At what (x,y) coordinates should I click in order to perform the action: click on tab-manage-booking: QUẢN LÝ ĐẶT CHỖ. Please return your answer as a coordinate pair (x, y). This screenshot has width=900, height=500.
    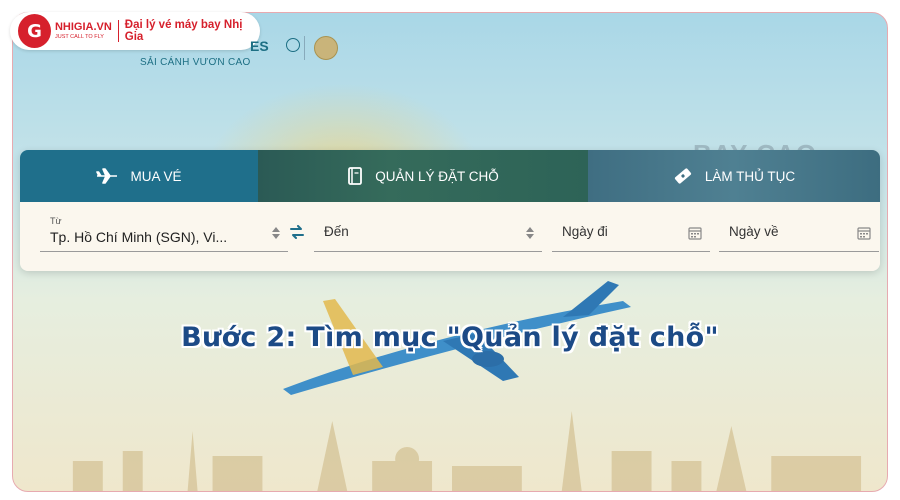
    Looking at the image, I should click on (423, 176).